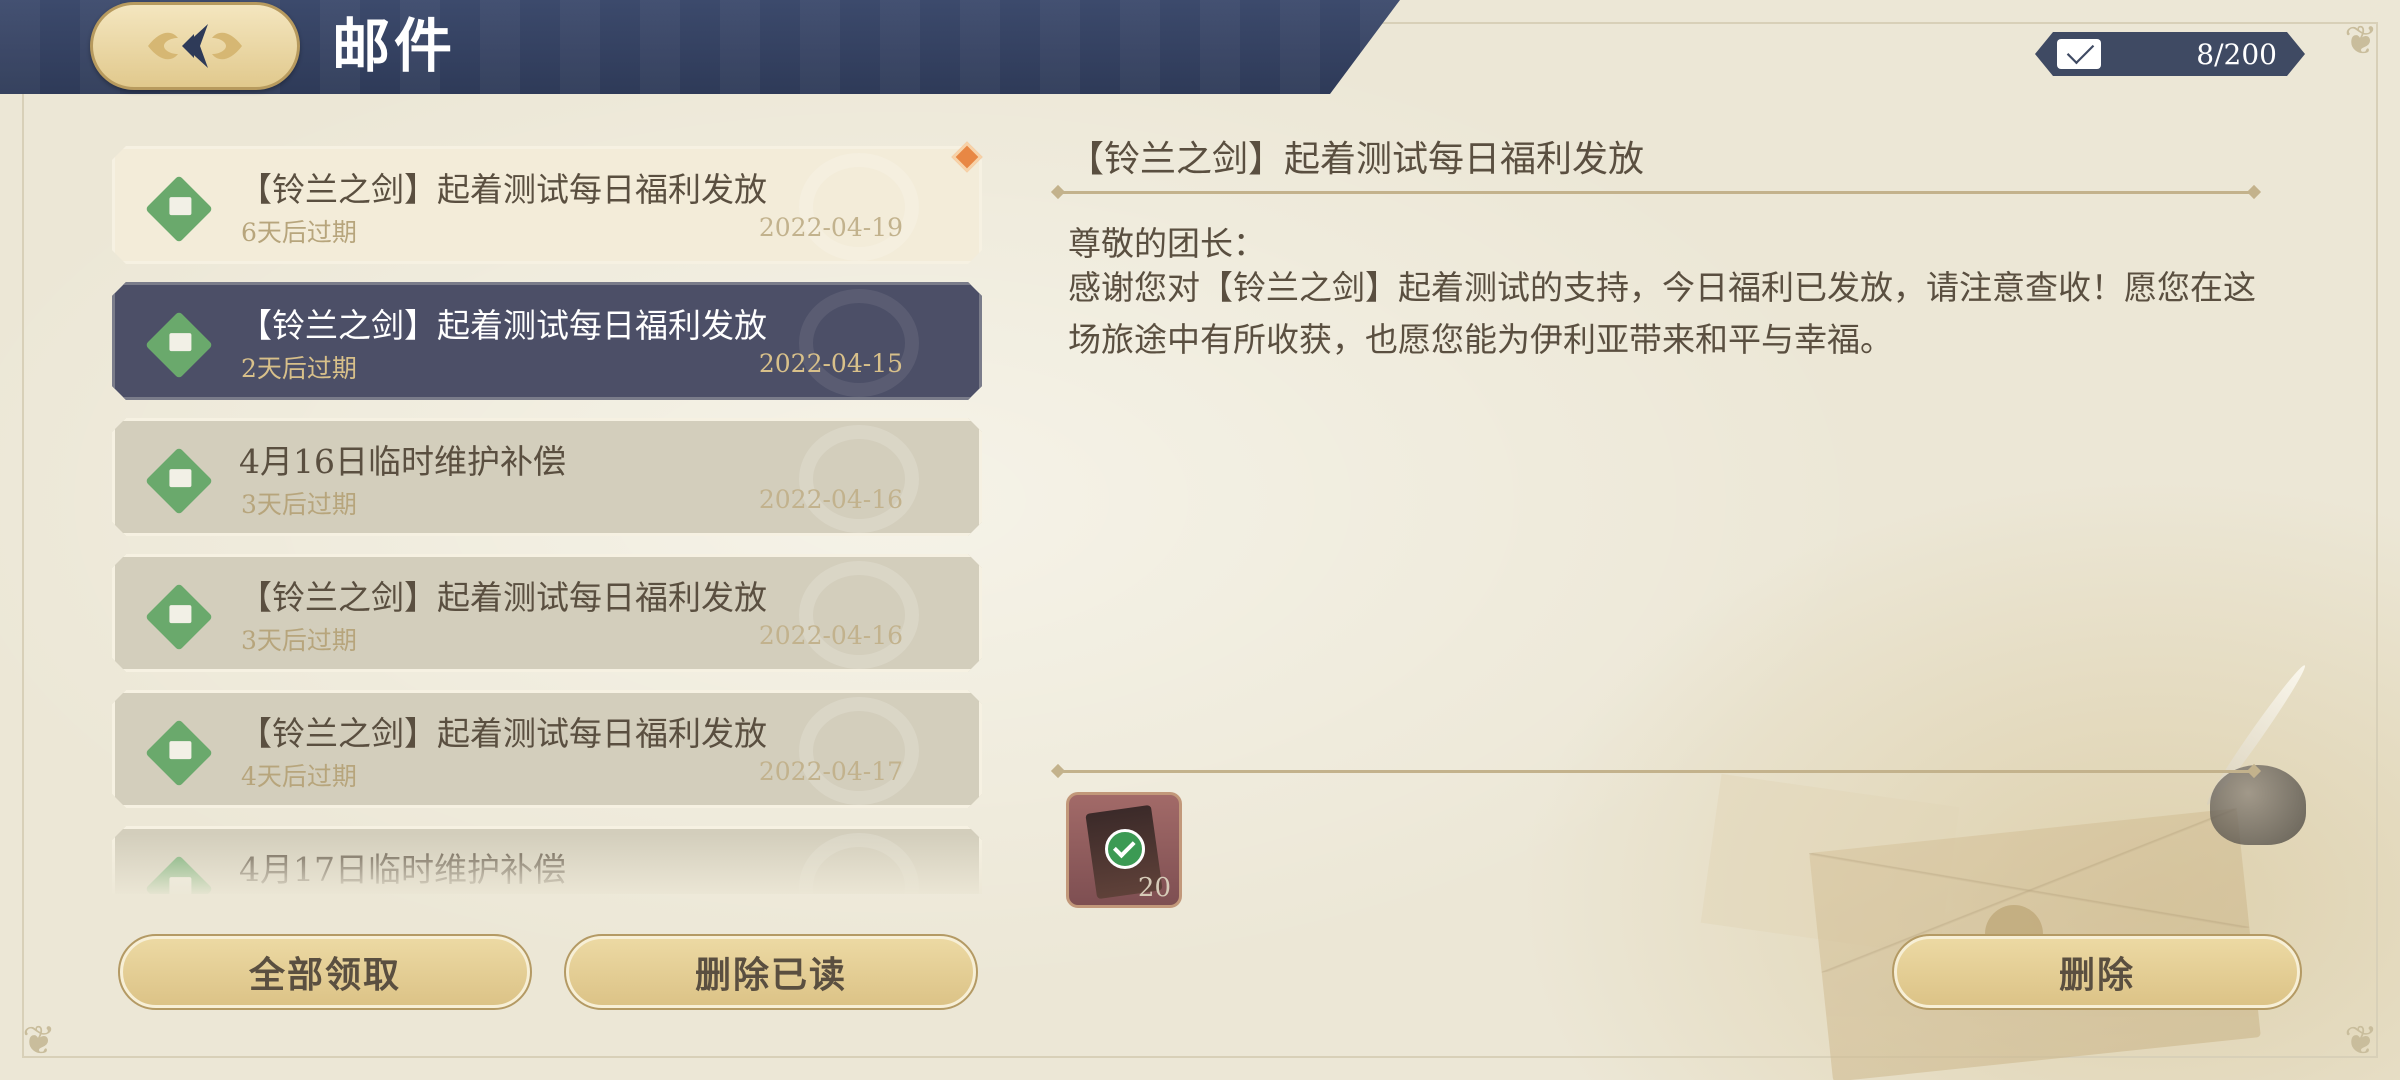 This screenshot has width=2400, height=1080. Describe the element at coordinates (1154, 888) in the screenshot. I see `attachment-quantity: 20` at that location.